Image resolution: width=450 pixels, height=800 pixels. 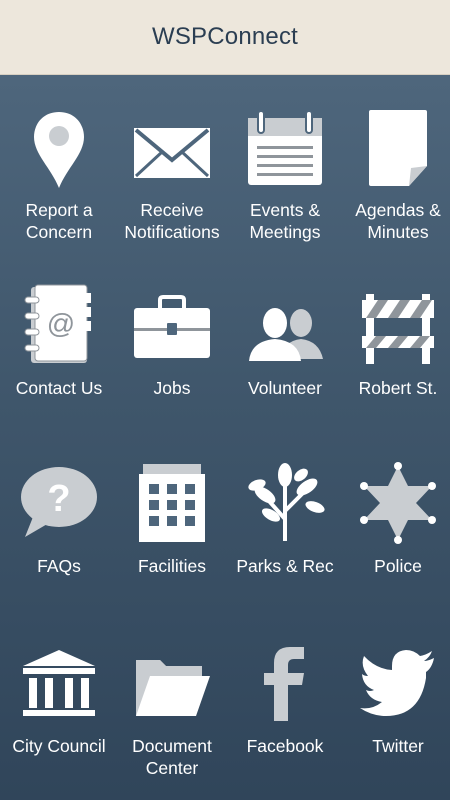 I want to click on question-bubble-icon: ?, so click(x=59, y=503).